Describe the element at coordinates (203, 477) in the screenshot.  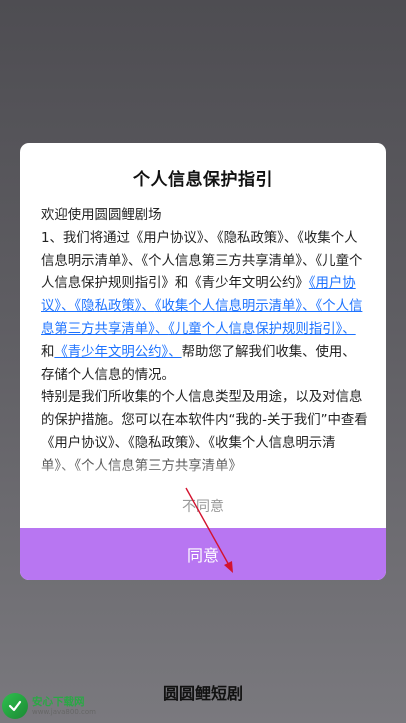
I see `content-fade-overlay` at that location.